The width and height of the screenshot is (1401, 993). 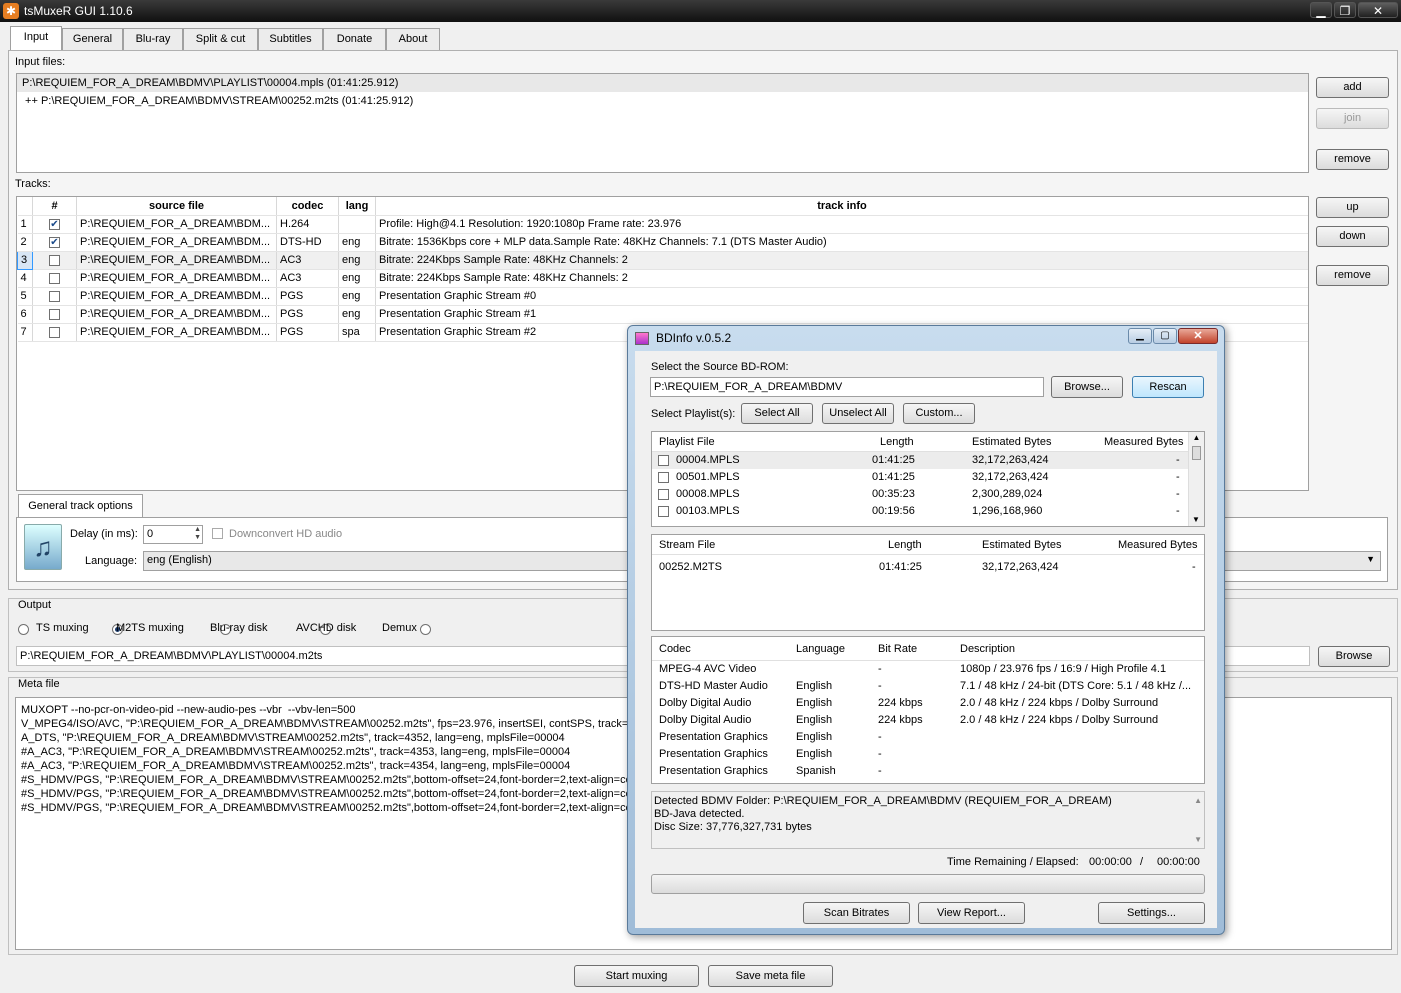 I want to click on tab-general-track-options: General track options, so click(x=80, y=506).